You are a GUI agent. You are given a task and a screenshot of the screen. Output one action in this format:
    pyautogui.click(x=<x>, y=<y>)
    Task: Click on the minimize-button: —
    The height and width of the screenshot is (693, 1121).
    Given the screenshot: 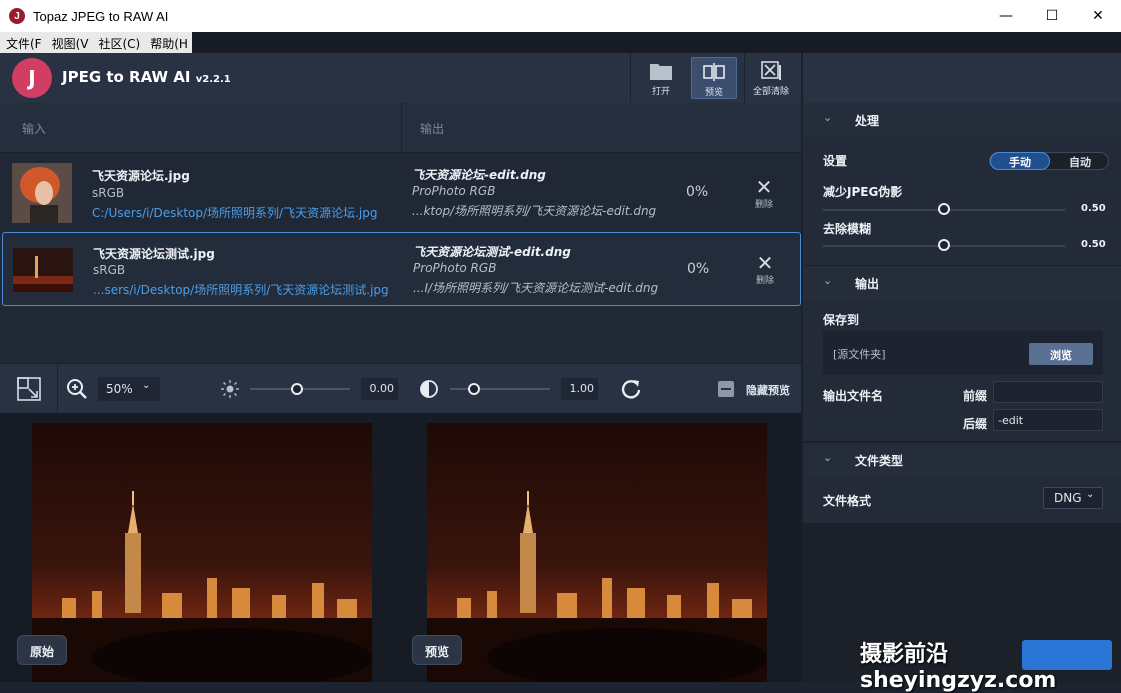 What is the action you would take?
    pyautogui.click(x=1006, y=16)
    